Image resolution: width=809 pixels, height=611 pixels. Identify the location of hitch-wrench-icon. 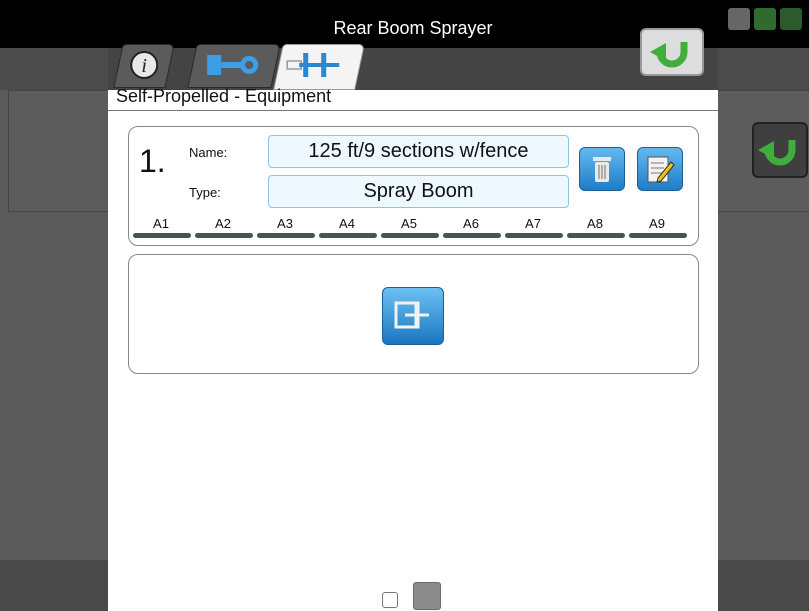
(233, 65).